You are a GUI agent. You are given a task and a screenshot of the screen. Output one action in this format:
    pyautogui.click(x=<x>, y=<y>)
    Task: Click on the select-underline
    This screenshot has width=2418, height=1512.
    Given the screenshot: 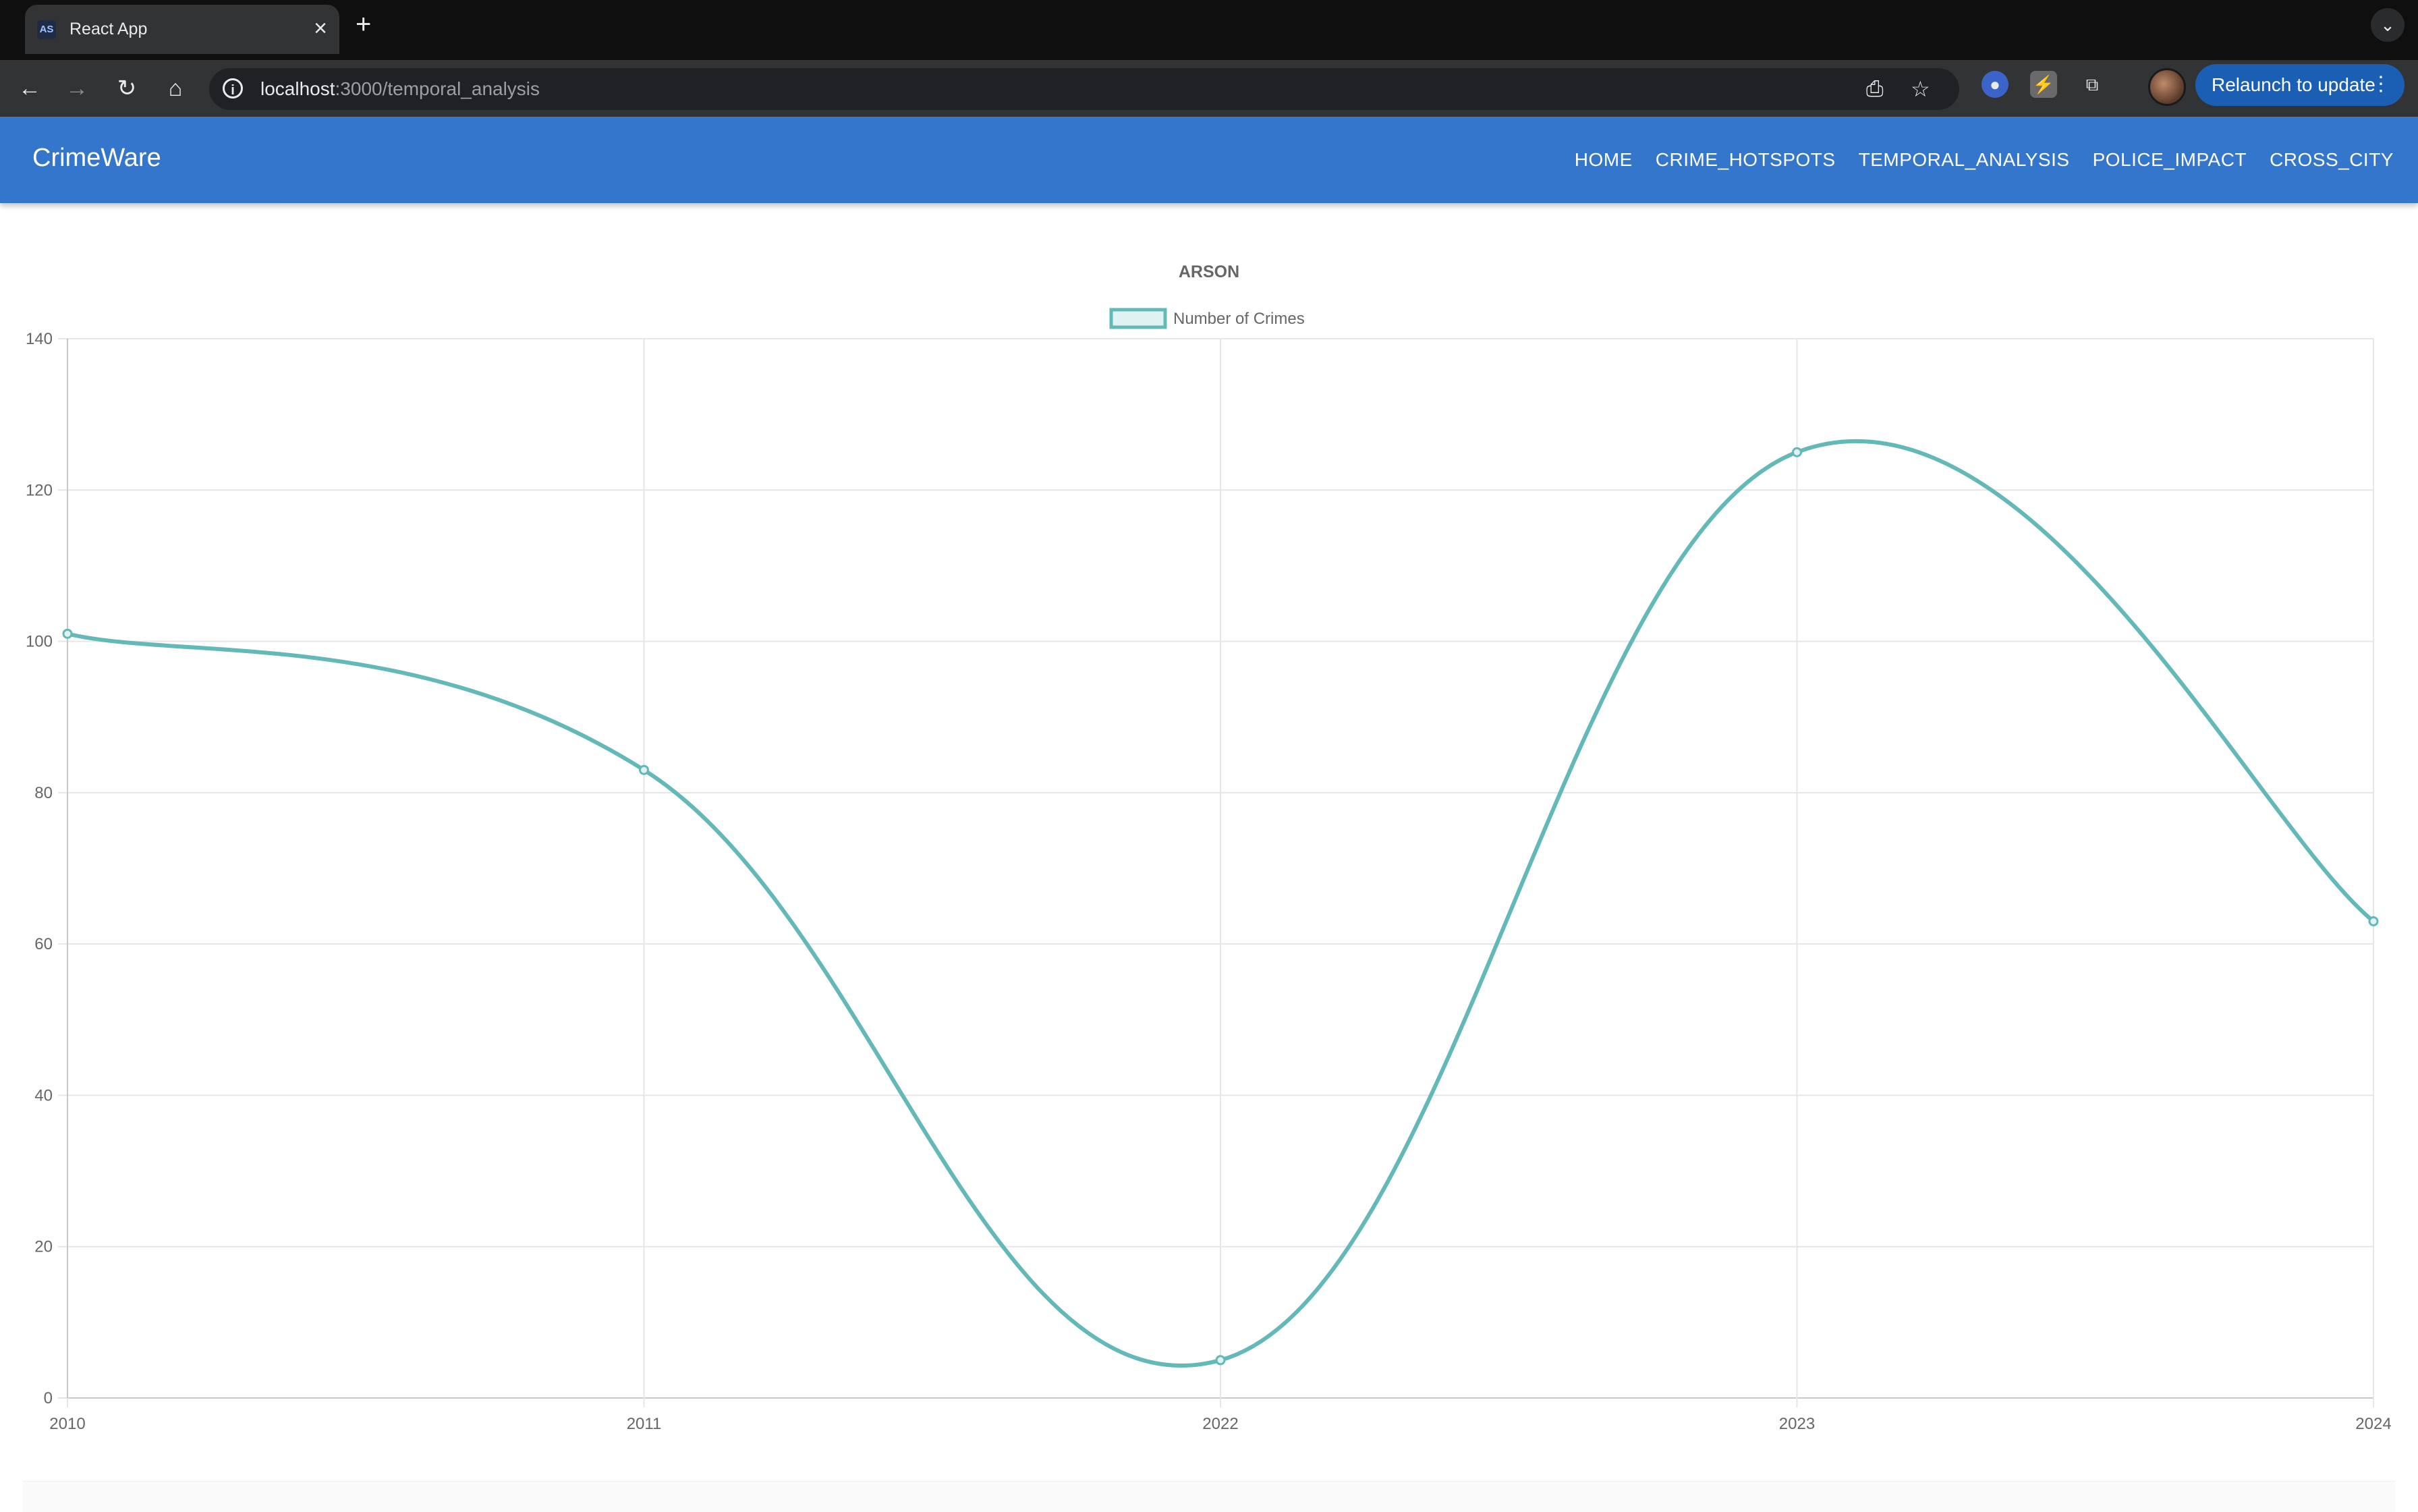 What is the action you would take?
    pyautogui.click(x=152, y=203)
    